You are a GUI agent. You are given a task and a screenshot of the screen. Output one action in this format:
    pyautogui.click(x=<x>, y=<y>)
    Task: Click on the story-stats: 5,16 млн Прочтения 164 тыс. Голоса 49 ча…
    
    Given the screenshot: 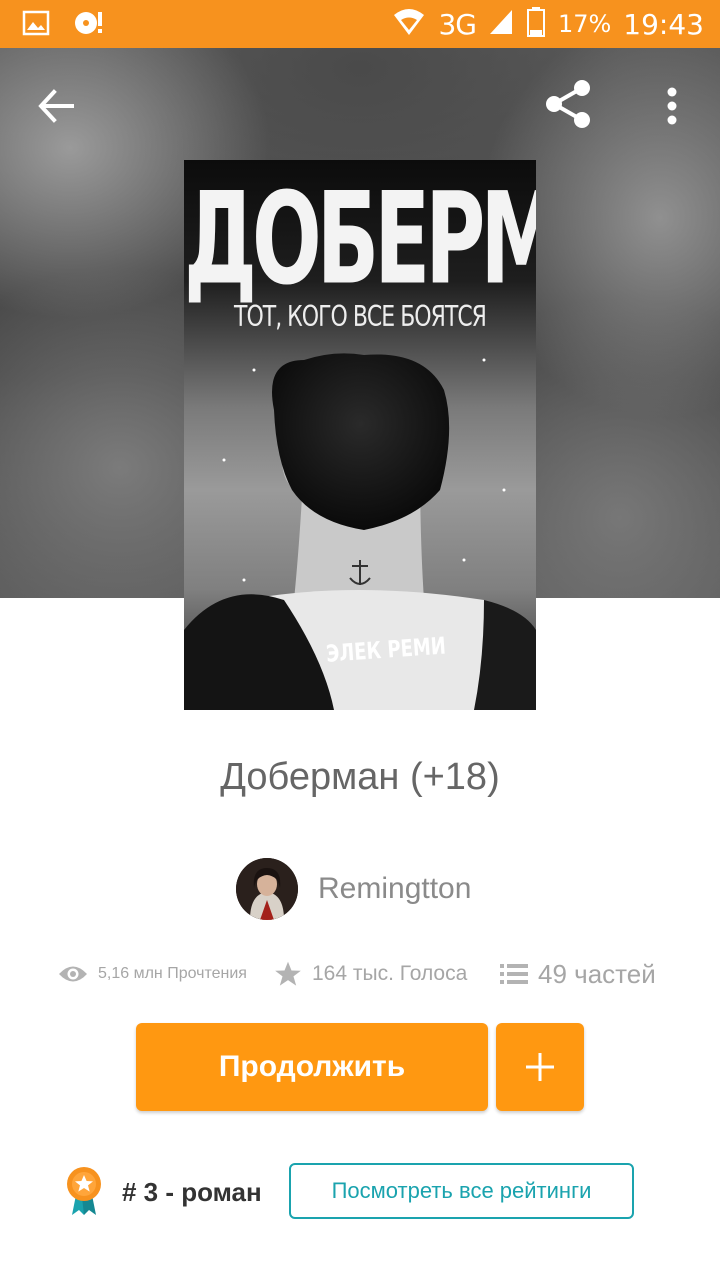 What is the action you would take?
    pyautogui.click(x=360, y=974)
    